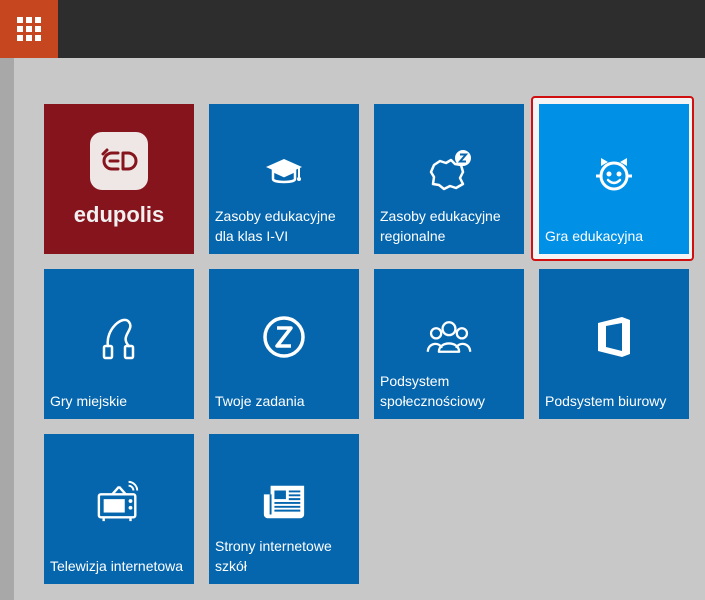  Describe the element at coordinates (89, 401) in the screenshot. I see `tile-label: Gry miejskie` at that location.